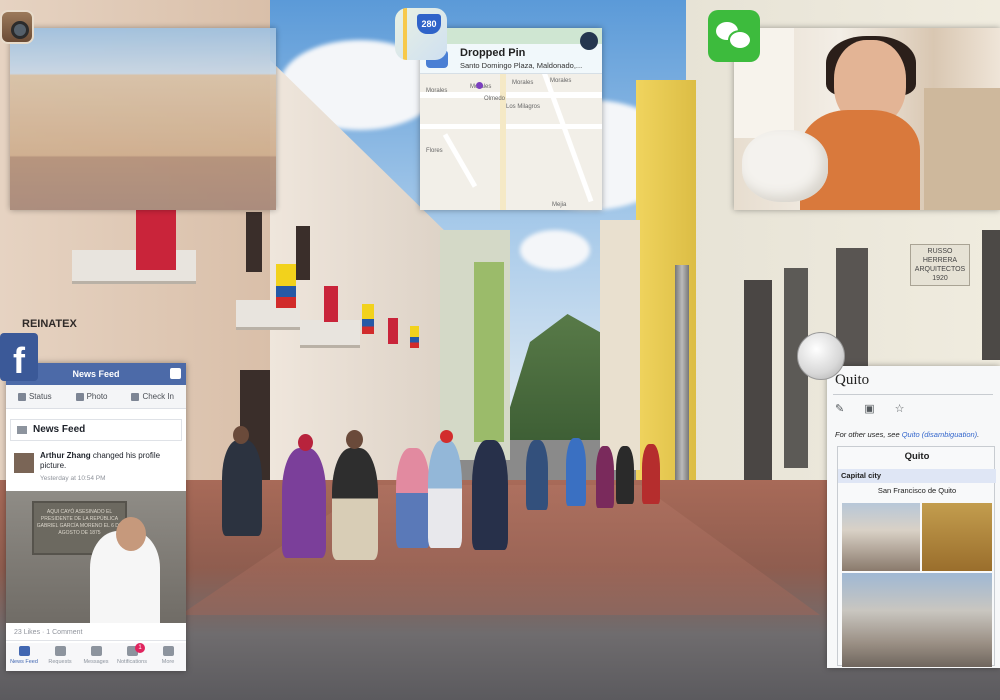 This screenshot has height=700, width=1000. What do you see at coordinates (60, 651) in the screenshot?
I see `friends-icon` at bounding box center [60, 651].